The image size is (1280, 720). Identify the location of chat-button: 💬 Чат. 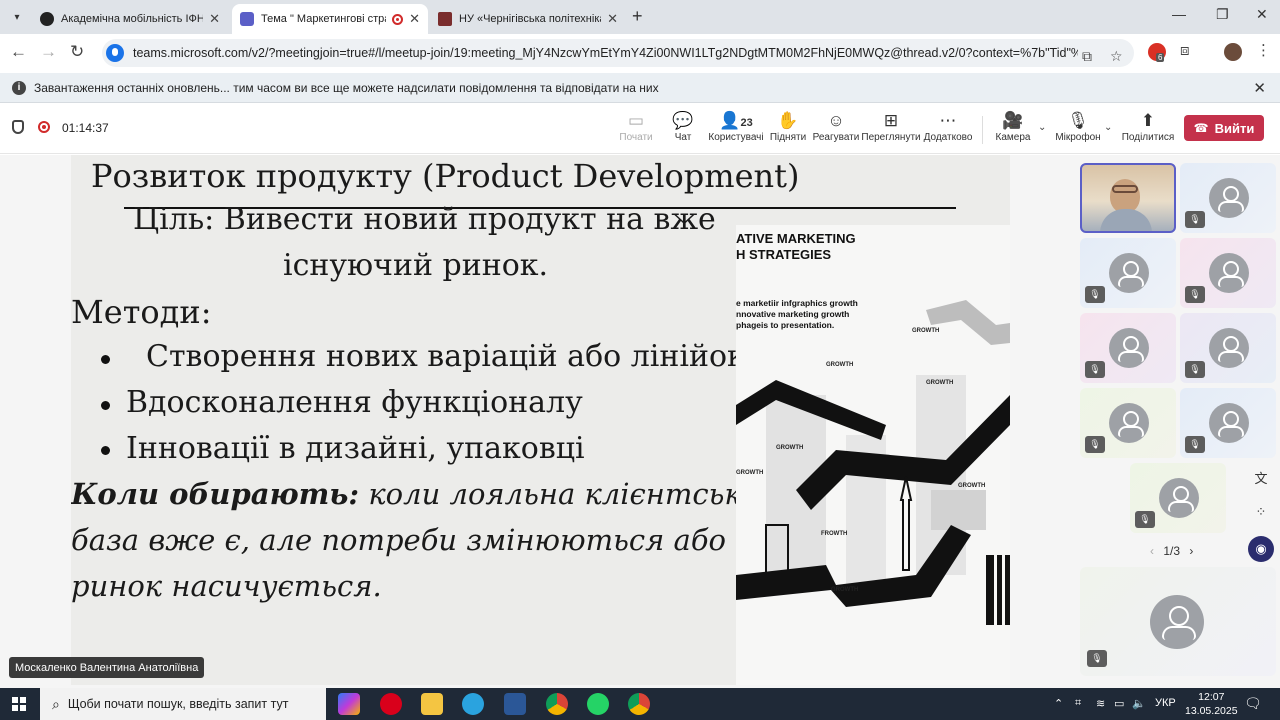
(683, 130).